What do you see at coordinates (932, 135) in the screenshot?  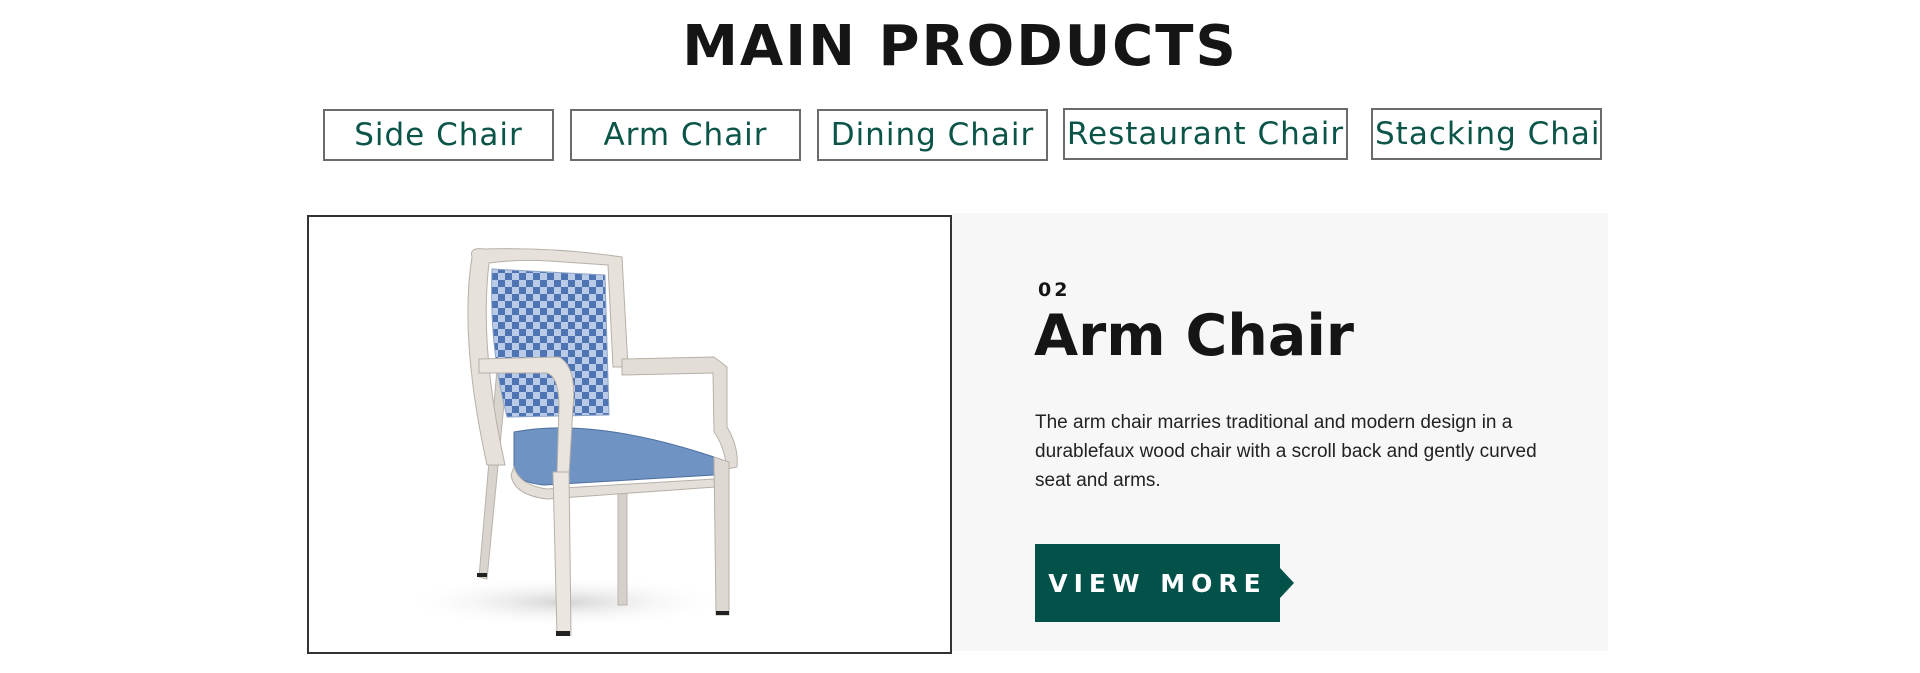 I see `tab-dining-chair: Dining Chair` at bounding box center [932, 135].